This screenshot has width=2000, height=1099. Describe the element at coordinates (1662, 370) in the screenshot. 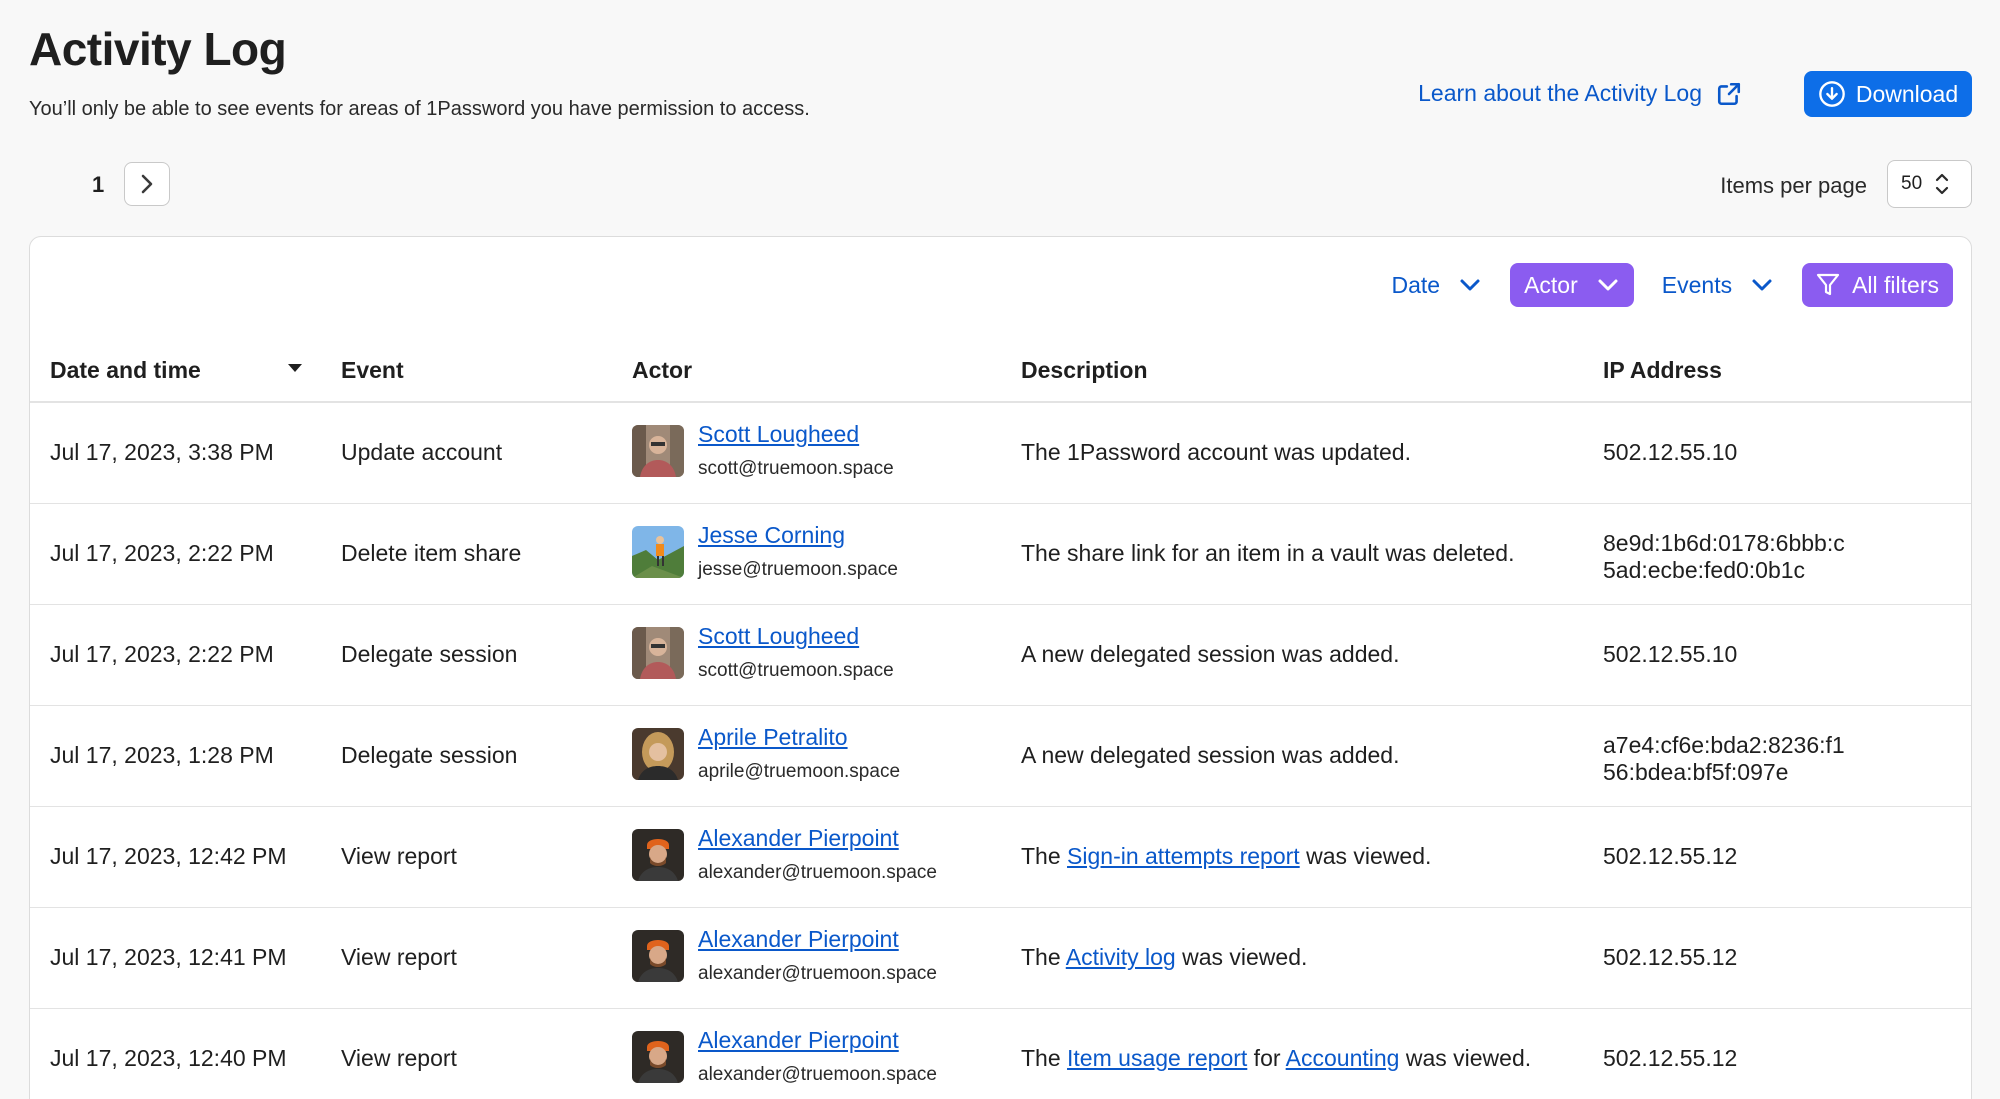

I see `column-header-ip: IP Address` at that location.